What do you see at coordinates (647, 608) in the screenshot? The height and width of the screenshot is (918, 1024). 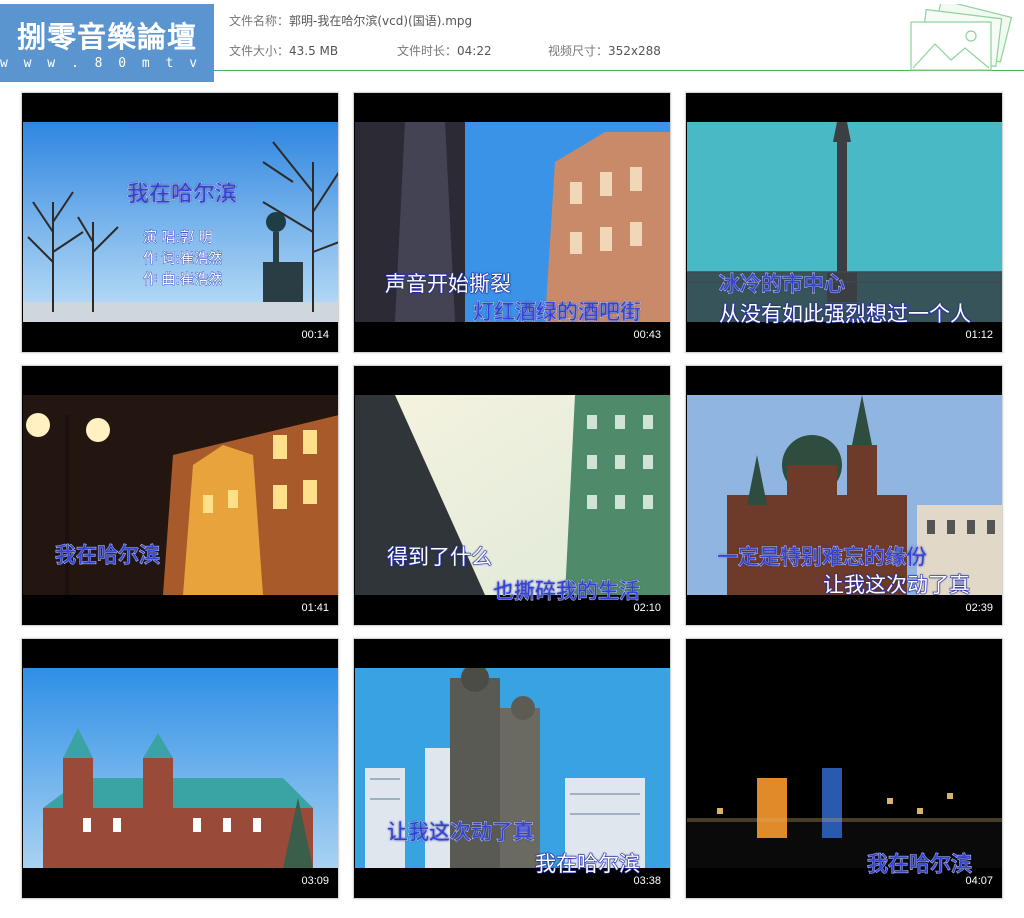 I see `thumbnail-timestamp: 02:10` at bounding box center [647, 608].